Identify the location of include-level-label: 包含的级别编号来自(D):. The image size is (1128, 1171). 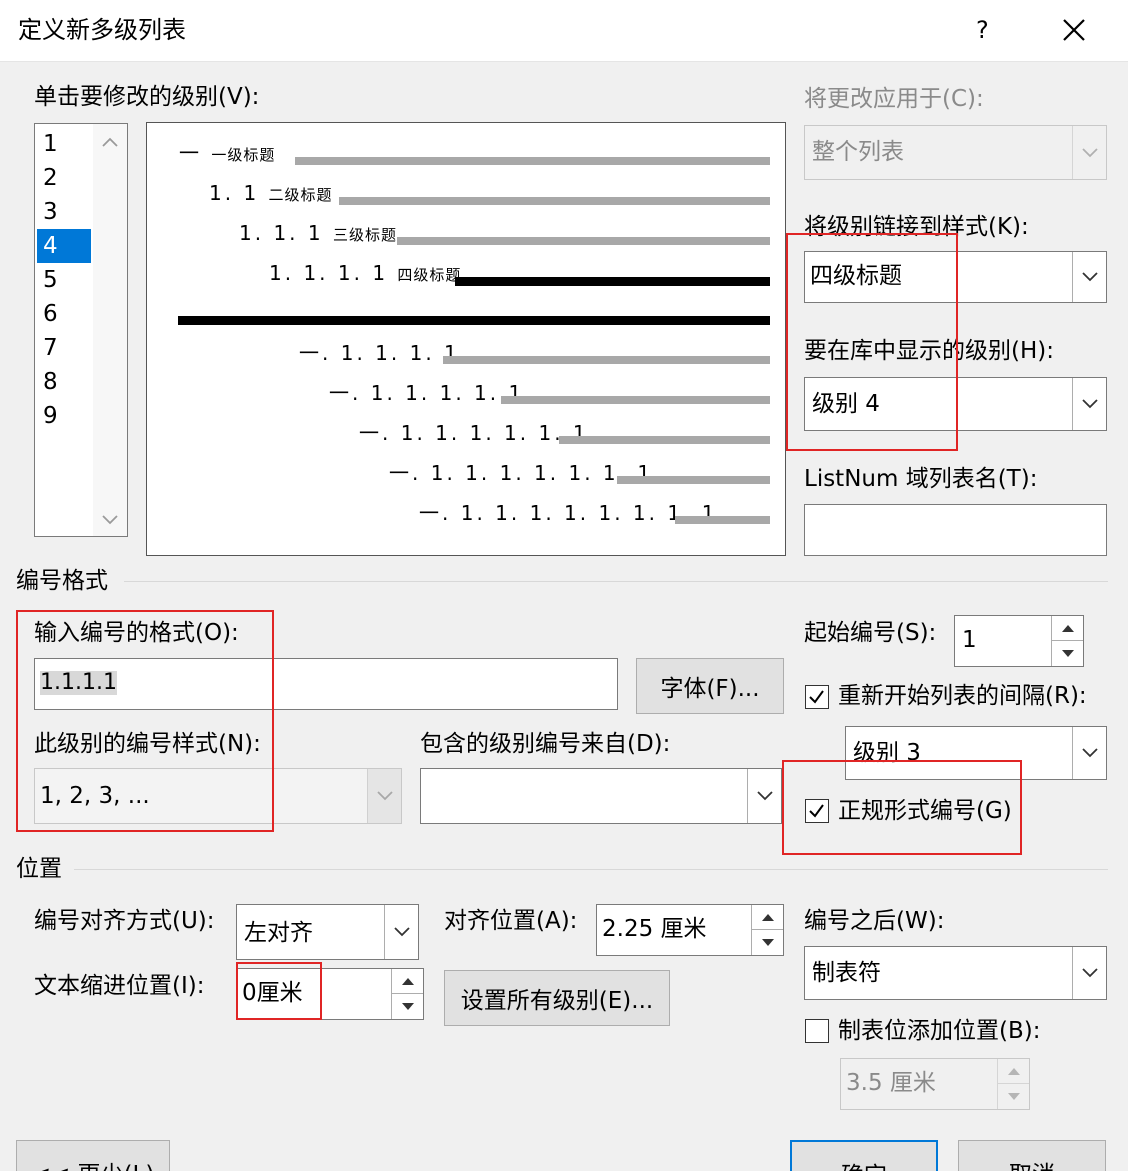
(545, 744).